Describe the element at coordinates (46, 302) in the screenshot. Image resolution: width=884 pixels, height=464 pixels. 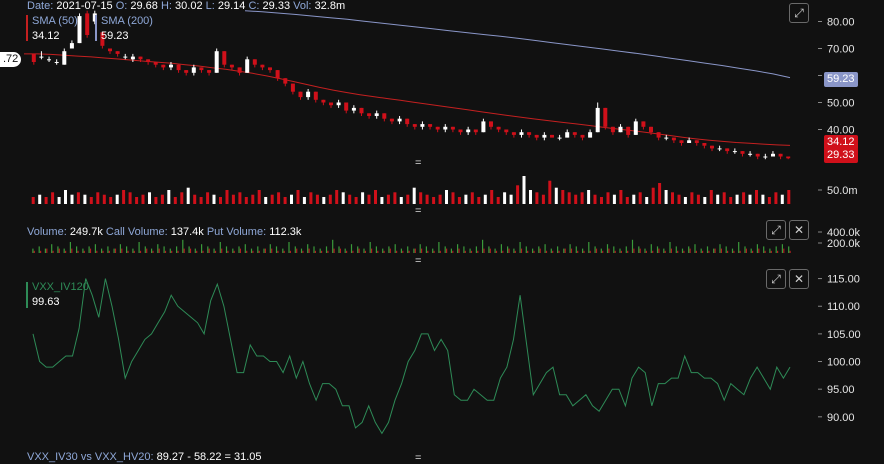
I see `iv-legend-value: 99.63` at that location.